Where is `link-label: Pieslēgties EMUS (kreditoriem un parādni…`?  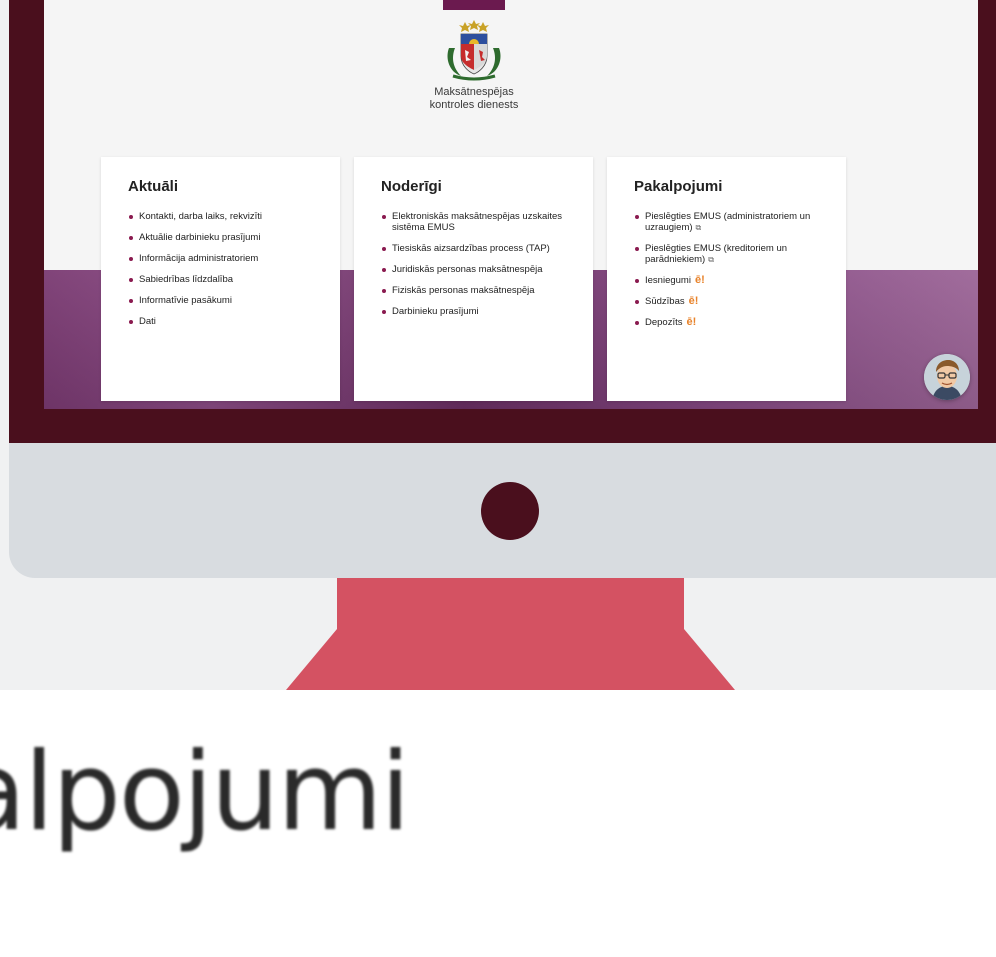
link-label: Pieslēgties EMUS (kreditoriem un parādni… is located at coordinates (716, 254).